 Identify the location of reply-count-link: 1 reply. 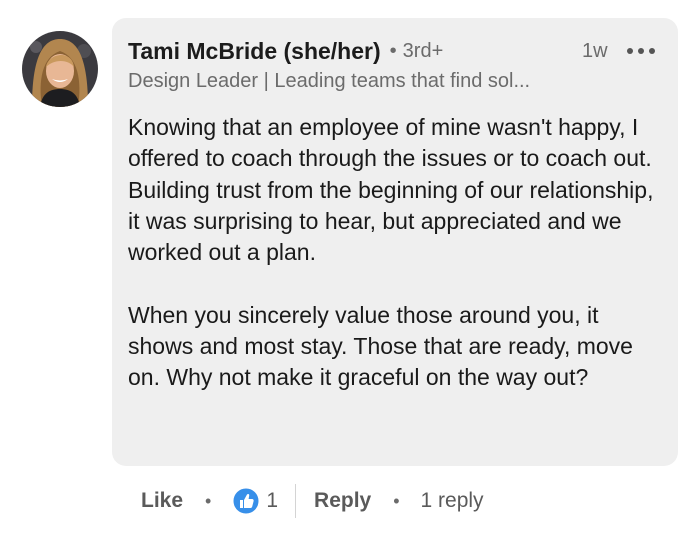
(452, 501).